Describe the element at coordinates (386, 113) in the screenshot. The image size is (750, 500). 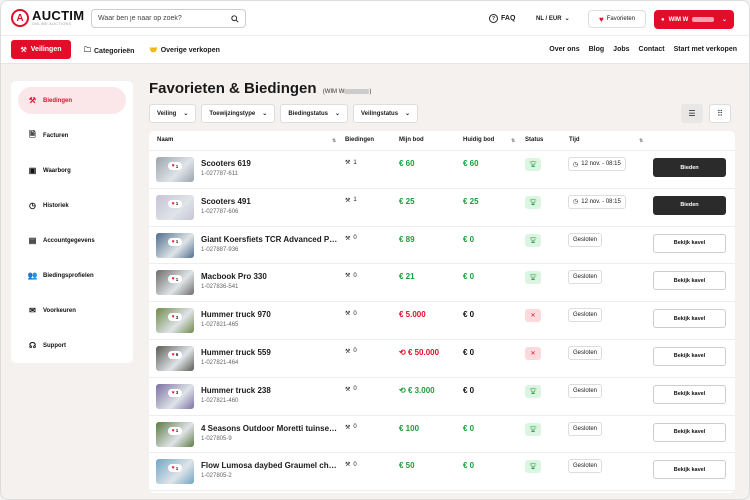
I see `filter-veilingstatus: Veilingstatus ⌄` at that location.